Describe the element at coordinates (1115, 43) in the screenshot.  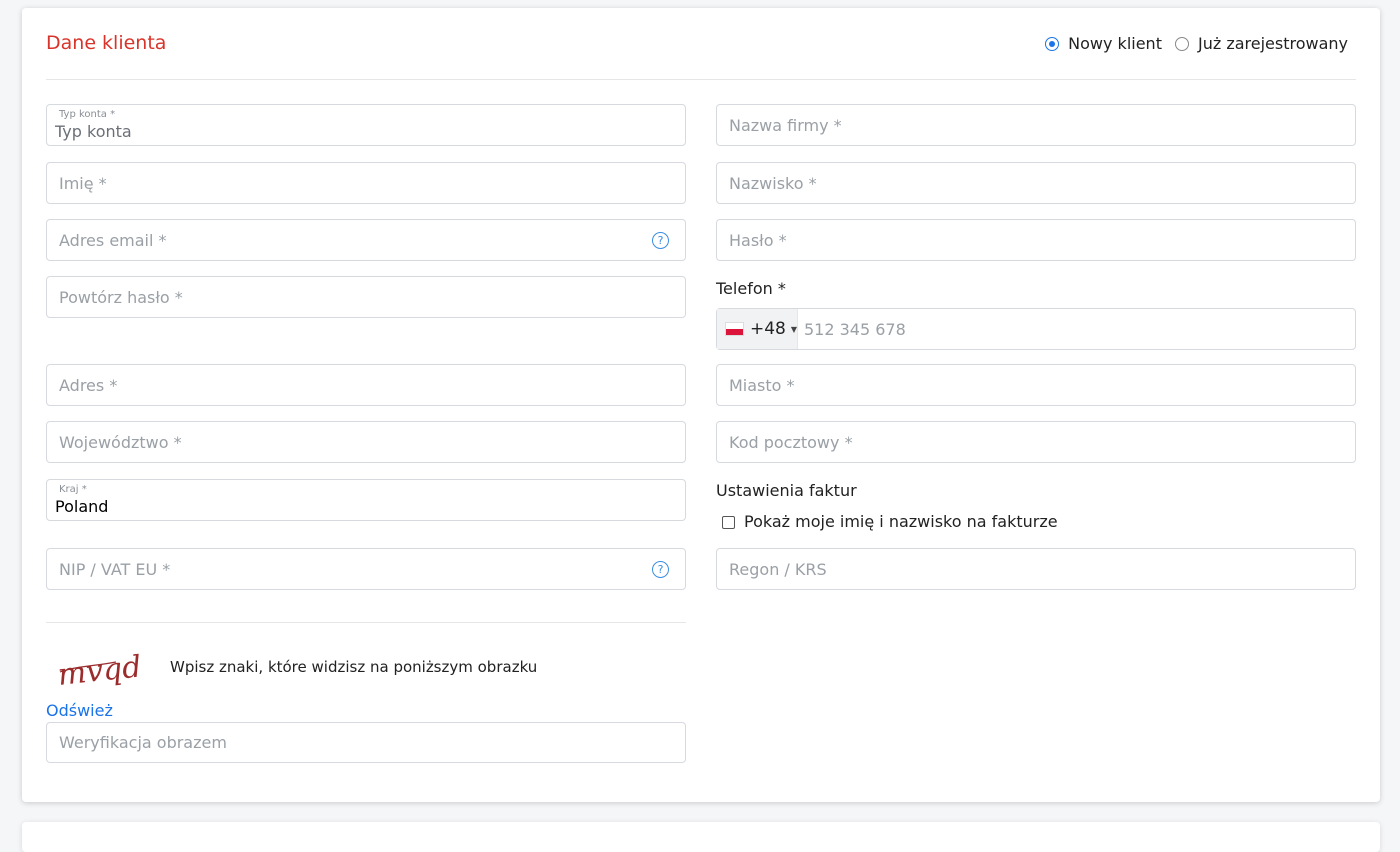
I see `radio-new-client-label: Nowy klient` at that location.